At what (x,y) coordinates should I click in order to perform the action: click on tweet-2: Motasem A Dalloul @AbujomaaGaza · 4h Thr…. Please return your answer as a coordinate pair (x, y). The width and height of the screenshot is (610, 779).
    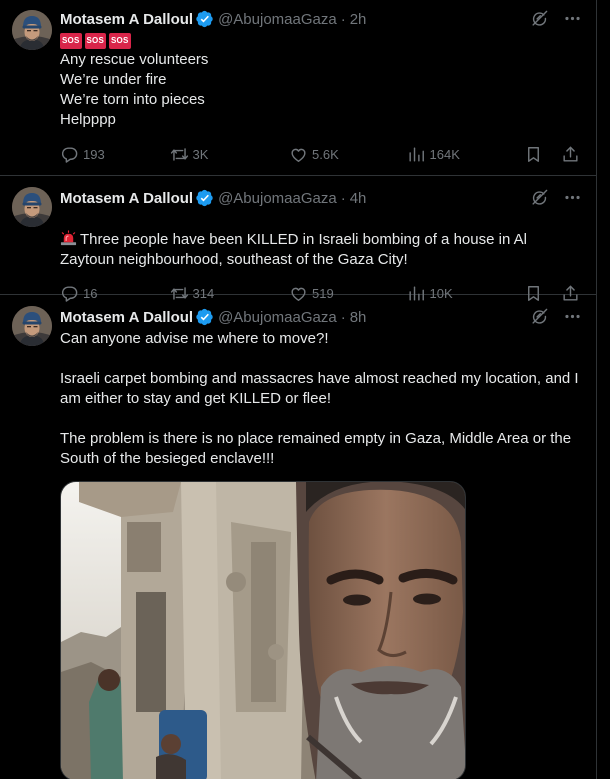
    Looking at the image, I should click on (298, 235).